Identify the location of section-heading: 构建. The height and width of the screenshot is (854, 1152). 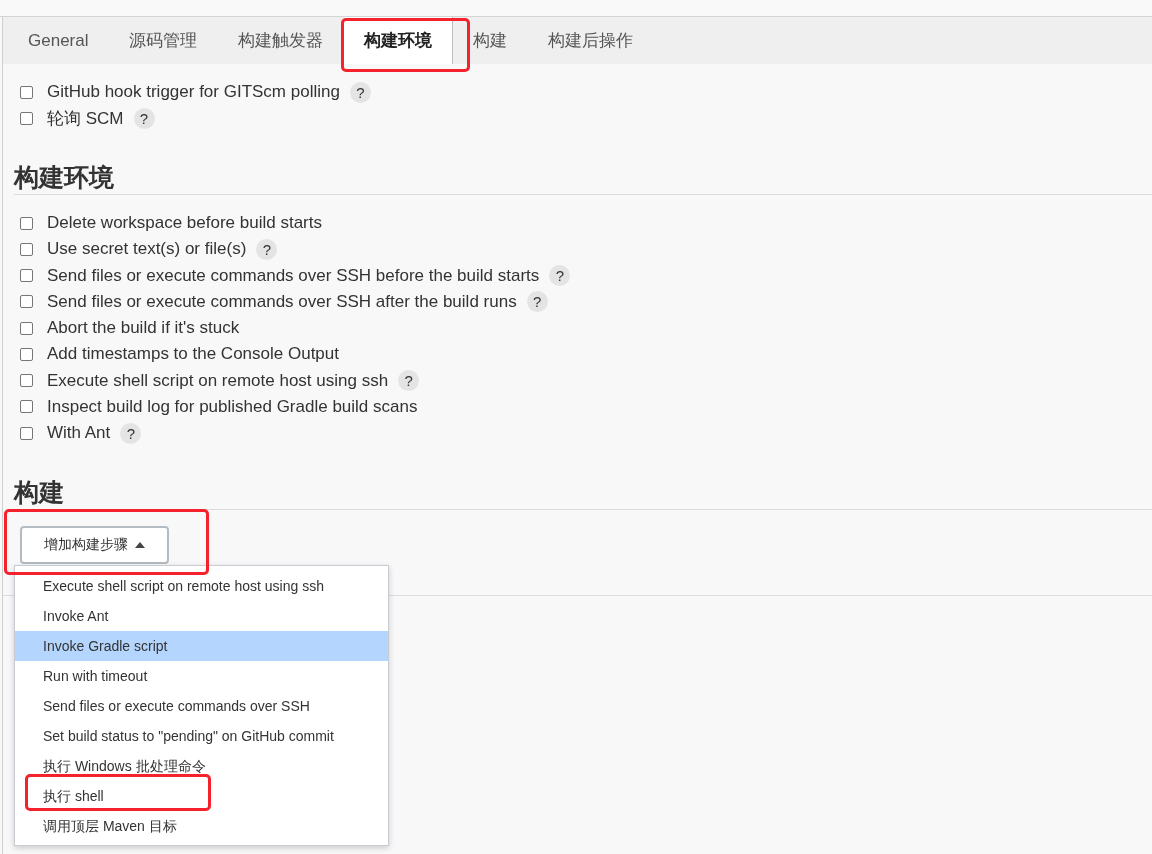
(39, 493).